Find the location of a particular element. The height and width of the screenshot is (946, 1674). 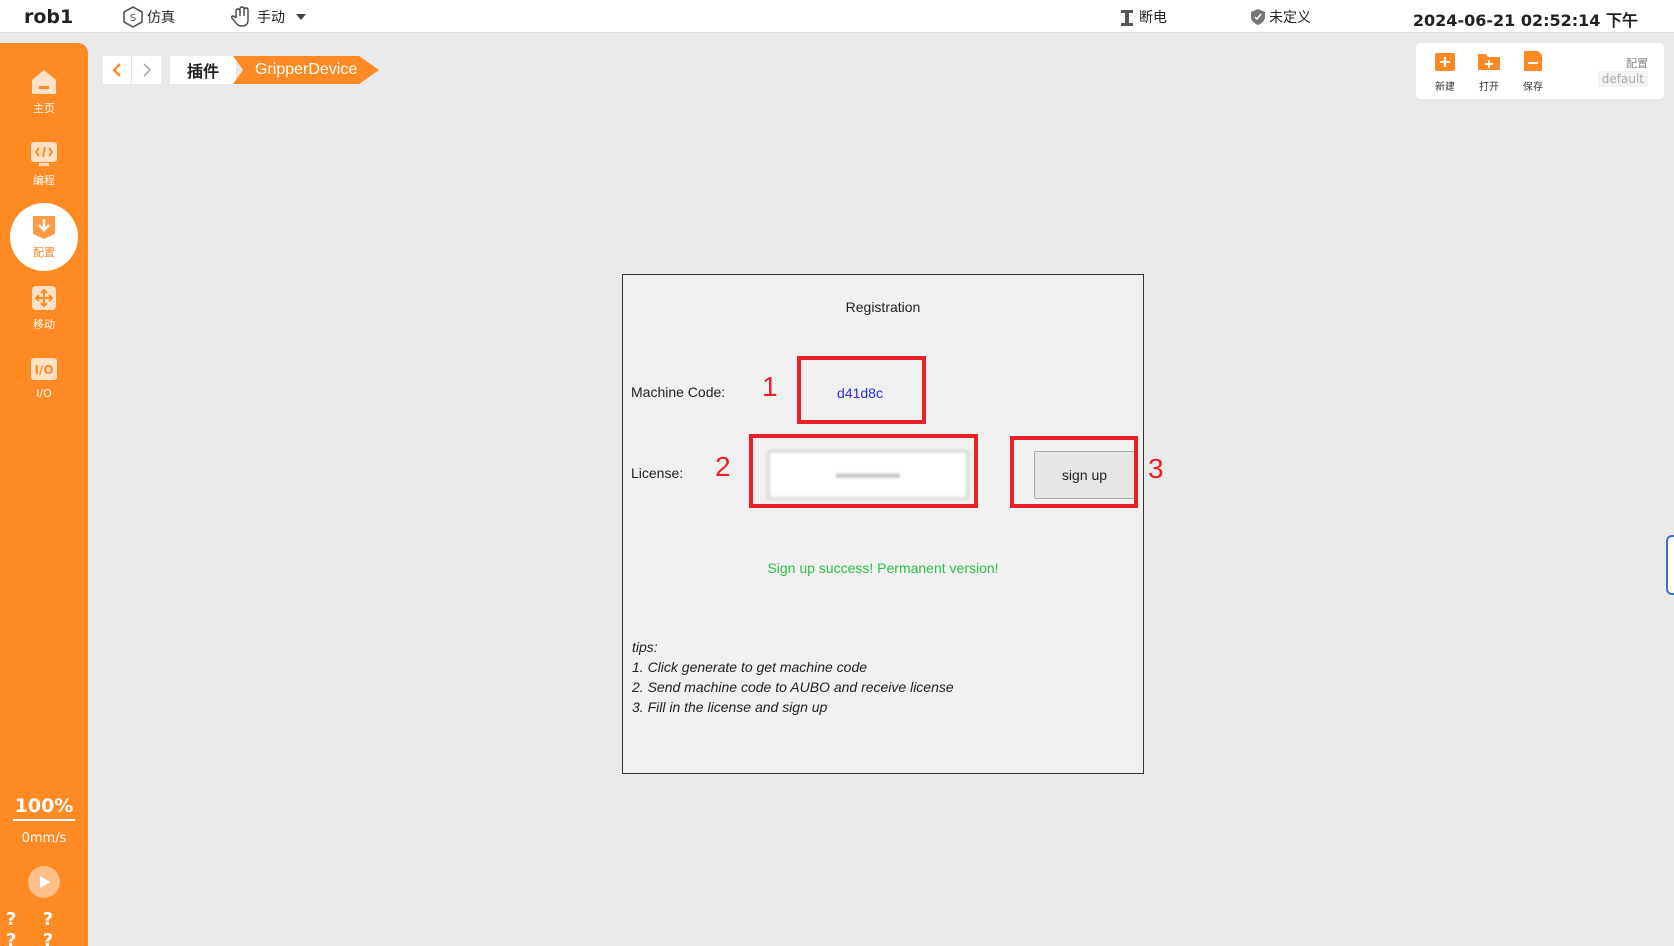

svg-text: I/O is located at coordinates (43, 370).